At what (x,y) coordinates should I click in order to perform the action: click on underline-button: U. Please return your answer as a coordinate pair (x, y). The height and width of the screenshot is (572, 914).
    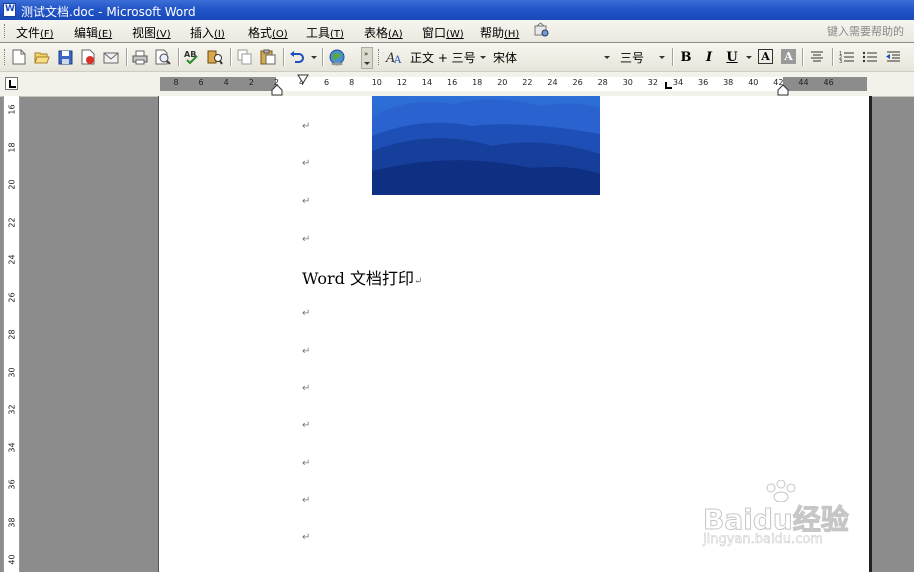
    Looking at the image, I should click on (732, 57).